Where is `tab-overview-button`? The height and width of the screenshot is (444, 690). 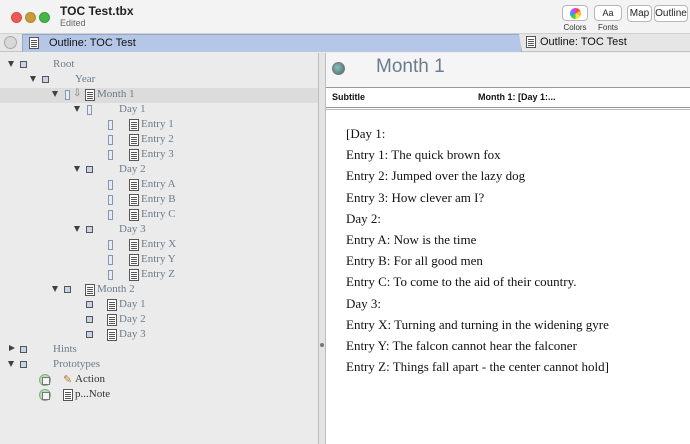
tab-overview-button is located at coordinates (10, 42).